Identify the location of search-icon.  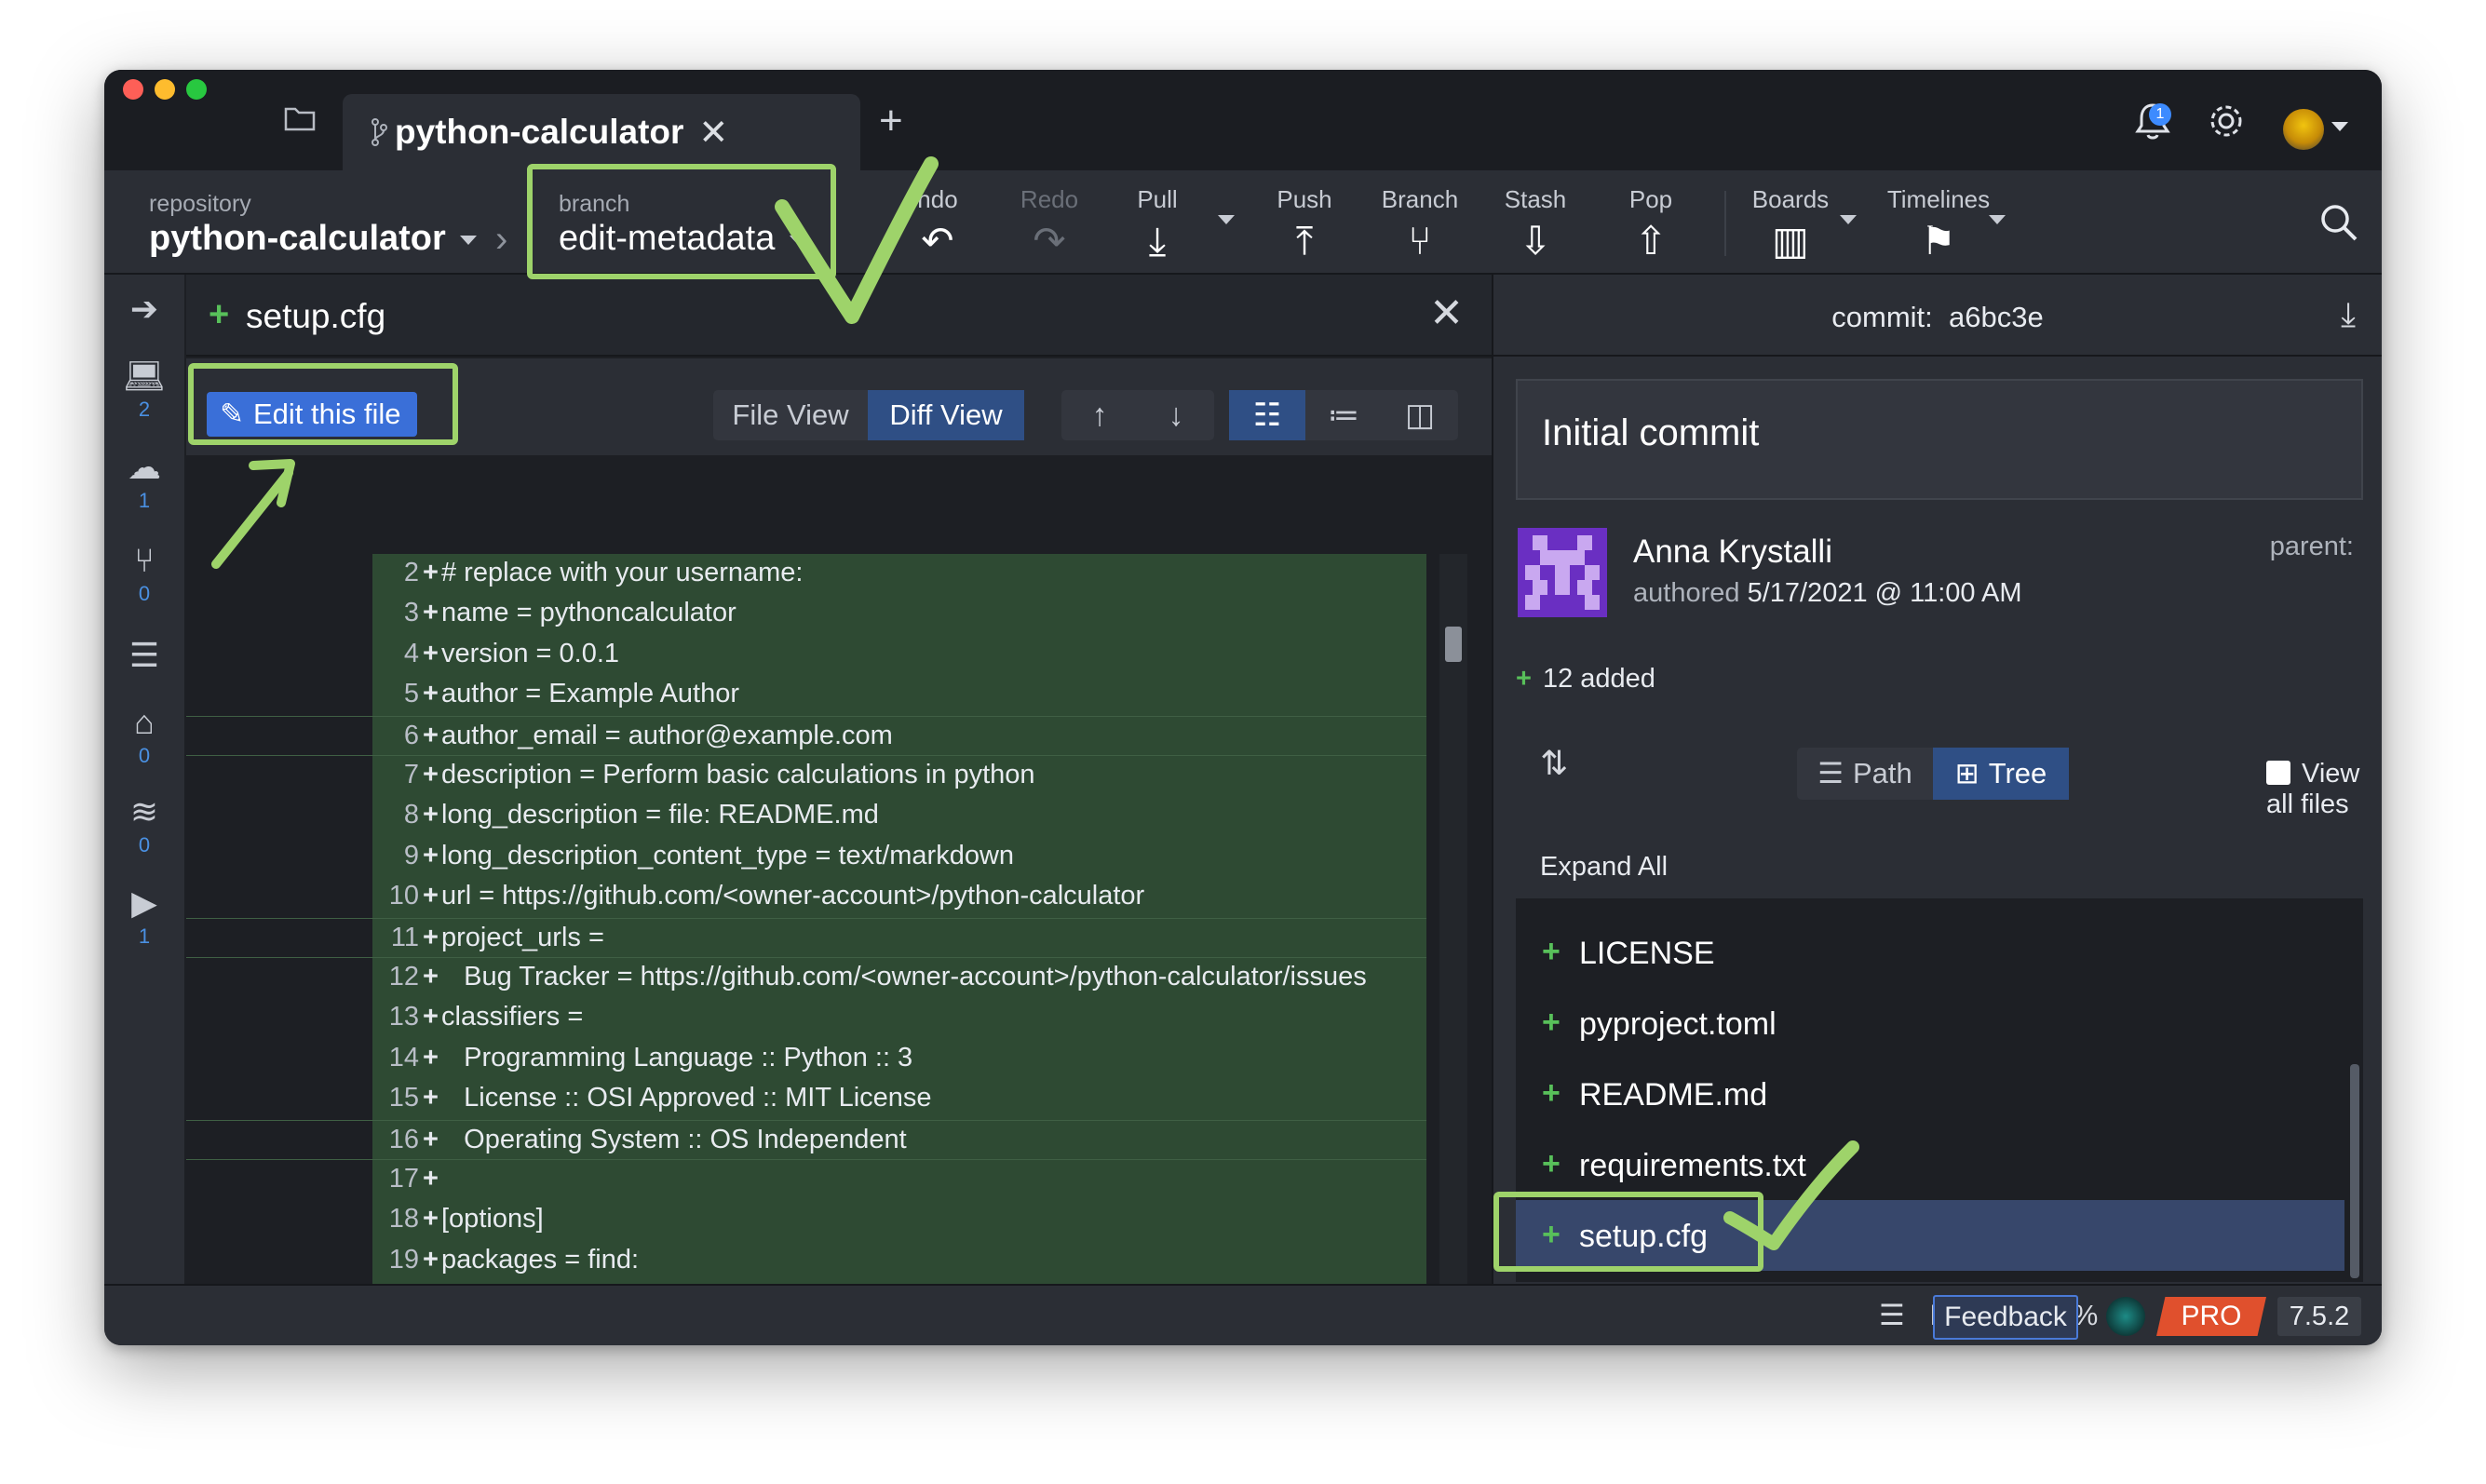
(2338, 225).